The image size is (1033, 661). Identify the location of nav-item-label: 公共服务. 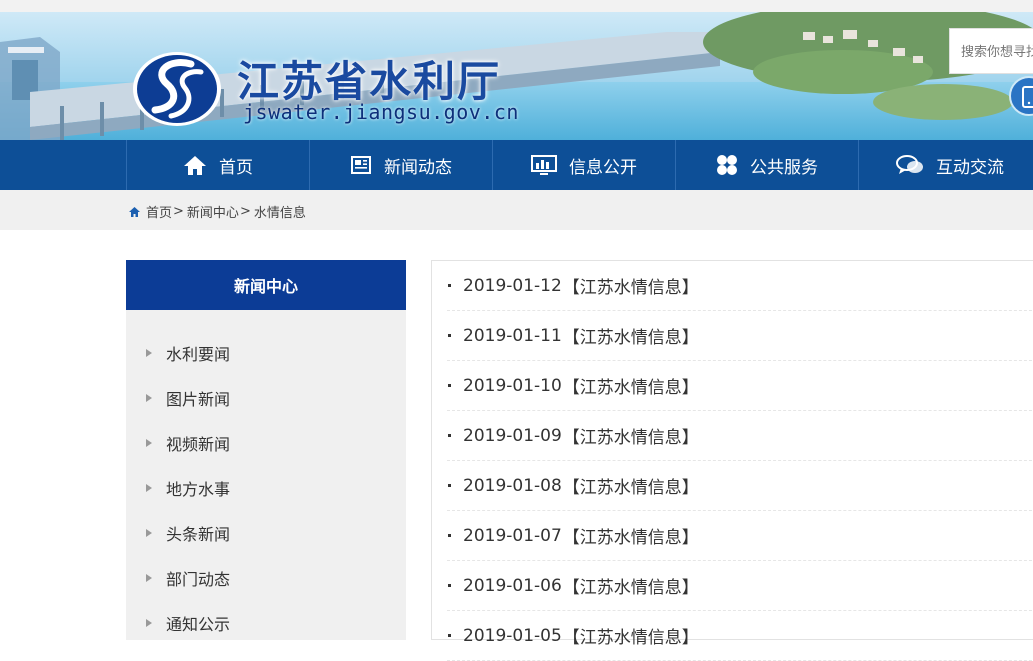
(784, 167).